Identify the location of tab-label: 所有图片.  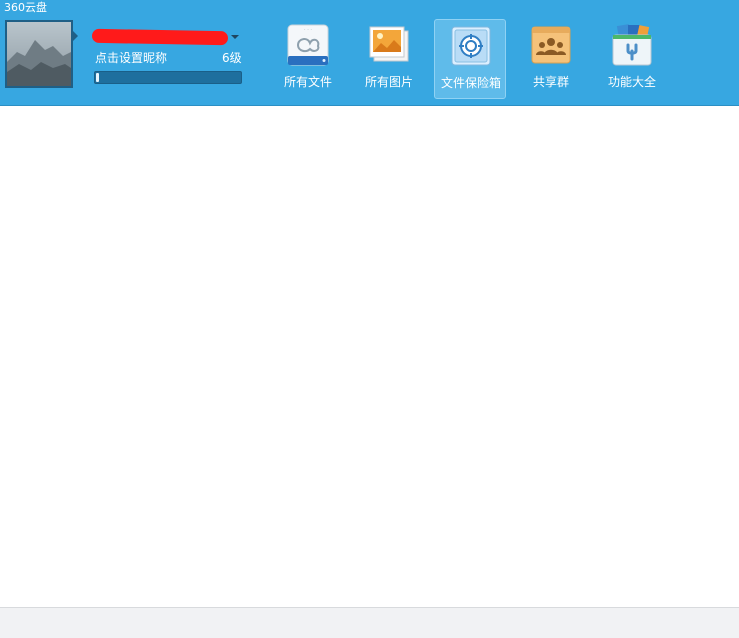
(388, 82).